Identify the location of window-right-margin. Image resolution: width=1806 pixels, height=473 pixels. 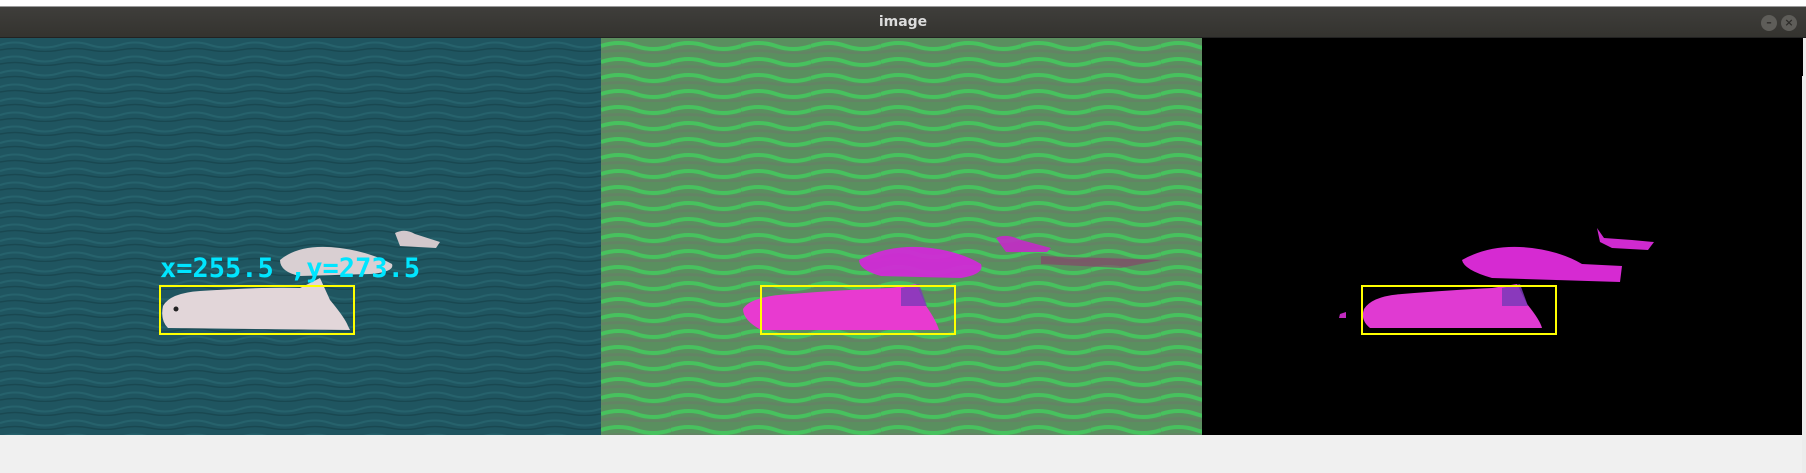
(1804, 274).